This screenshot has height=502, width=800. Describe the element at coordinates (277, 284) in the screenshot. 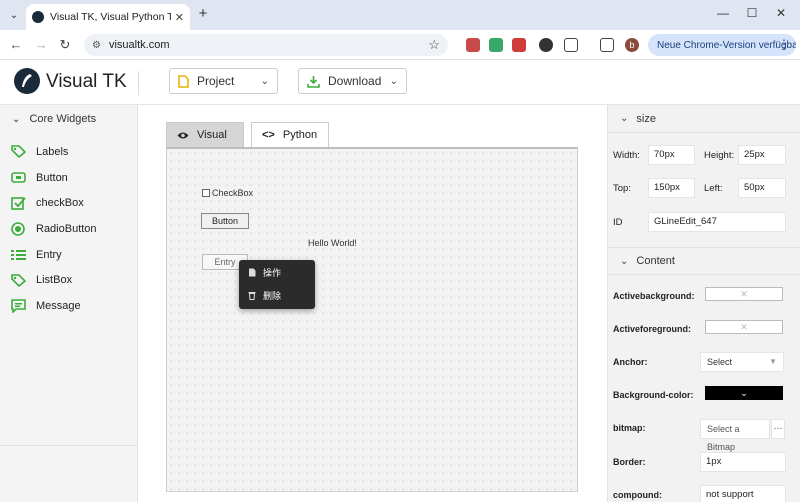

I see `context-menu: 操作 删除` at that location.